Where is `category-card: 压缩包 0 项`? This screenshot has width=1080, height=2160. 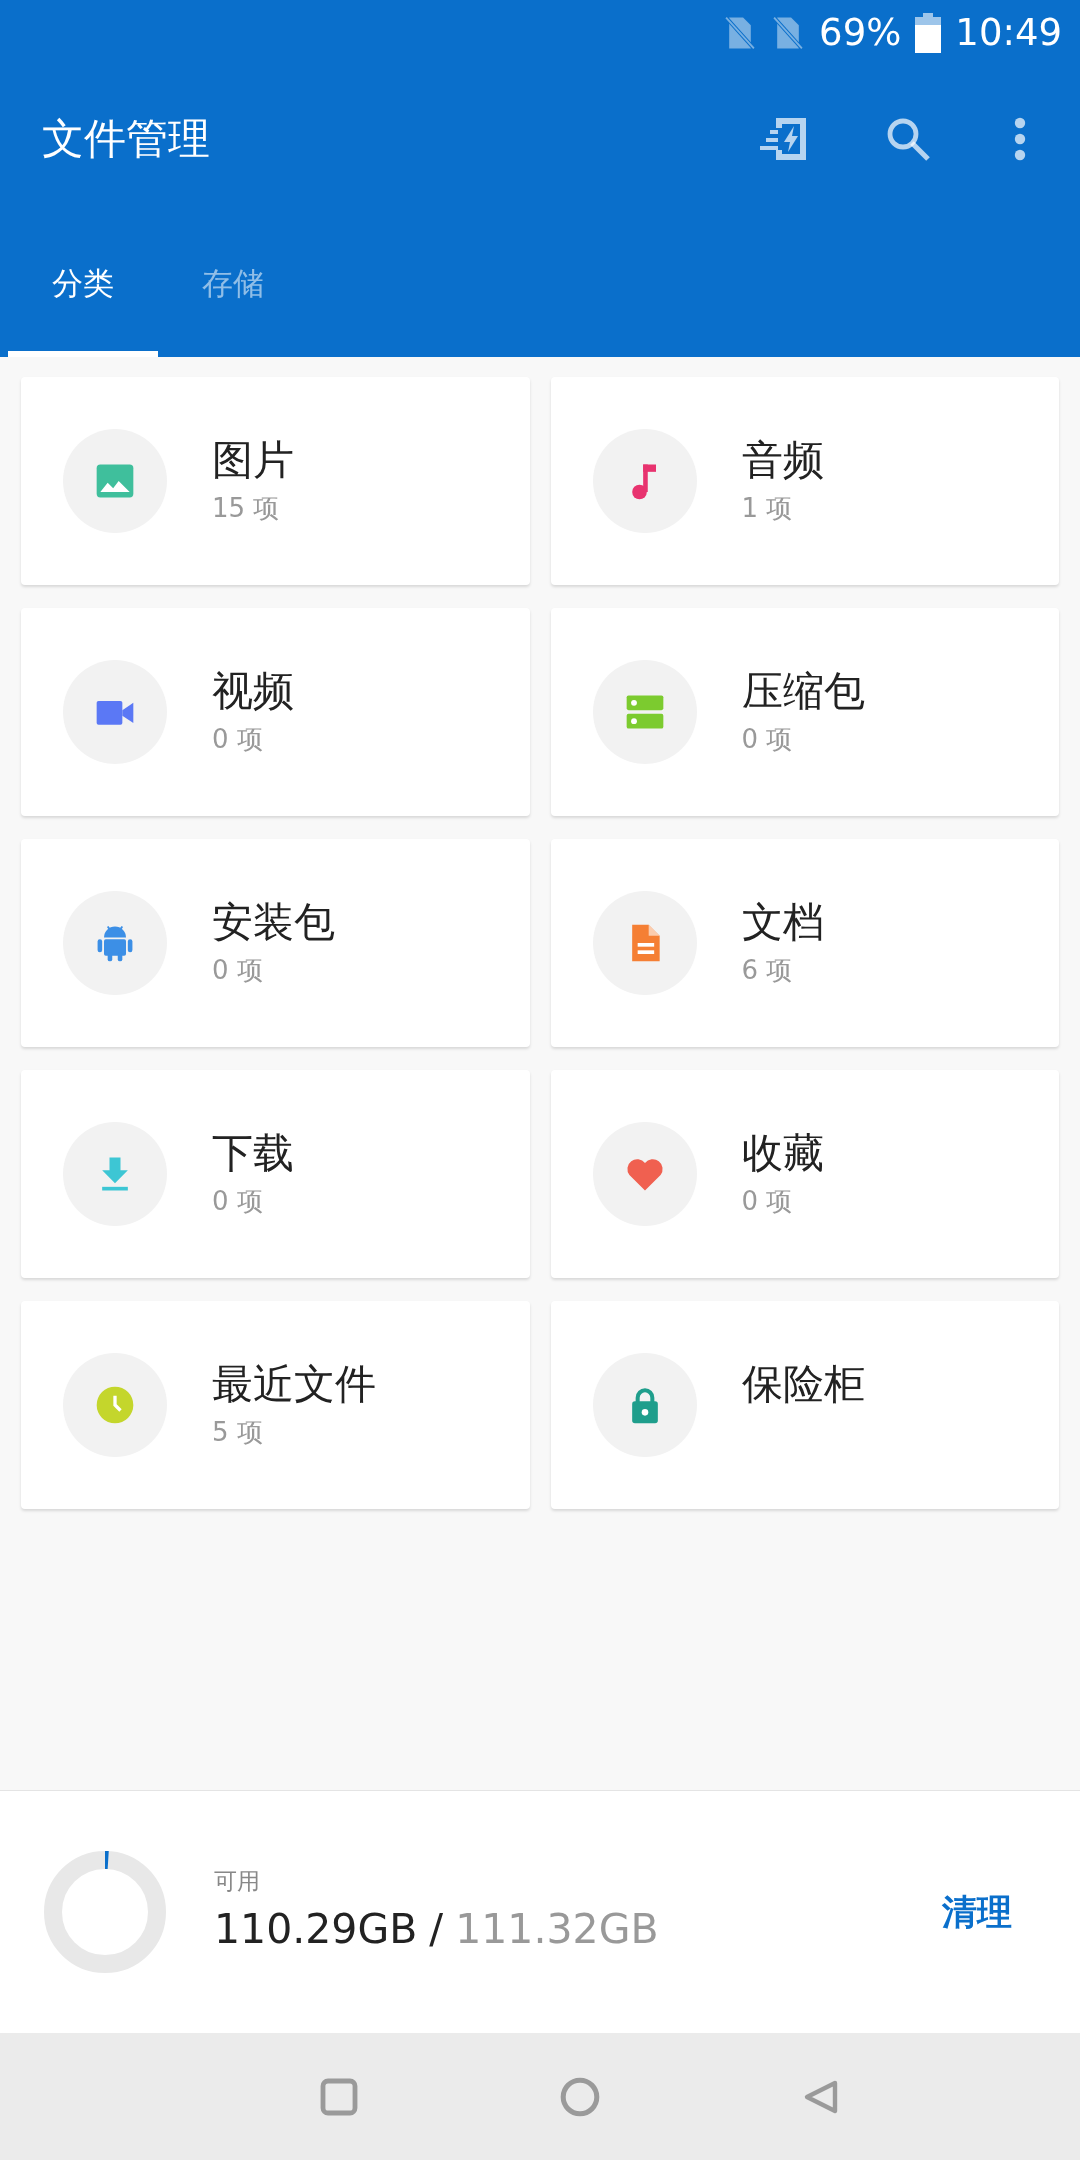 category-card: 压缩包 0 项 is located at coordinates (804, 712).